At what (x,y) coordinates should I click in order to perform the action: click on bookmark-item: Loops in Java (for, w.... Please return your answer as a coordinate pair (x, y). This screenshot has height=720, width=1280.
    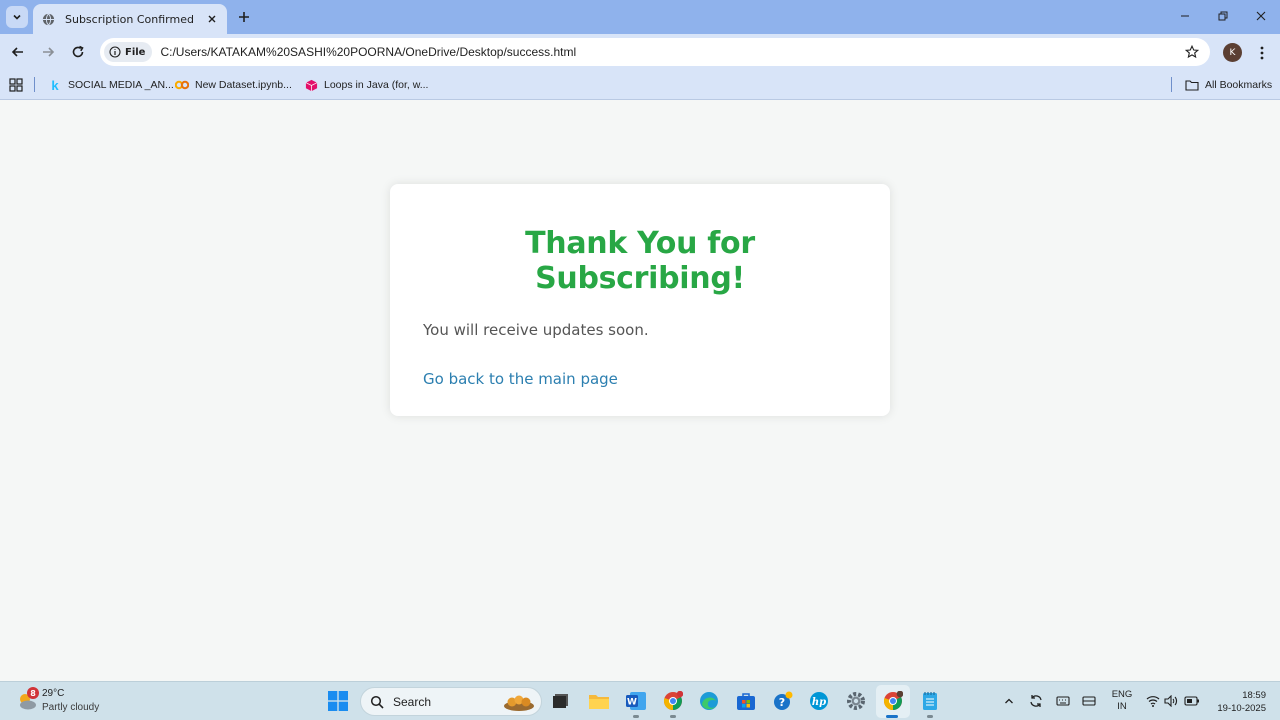
    Looking at the image, I should click on (366, 85).